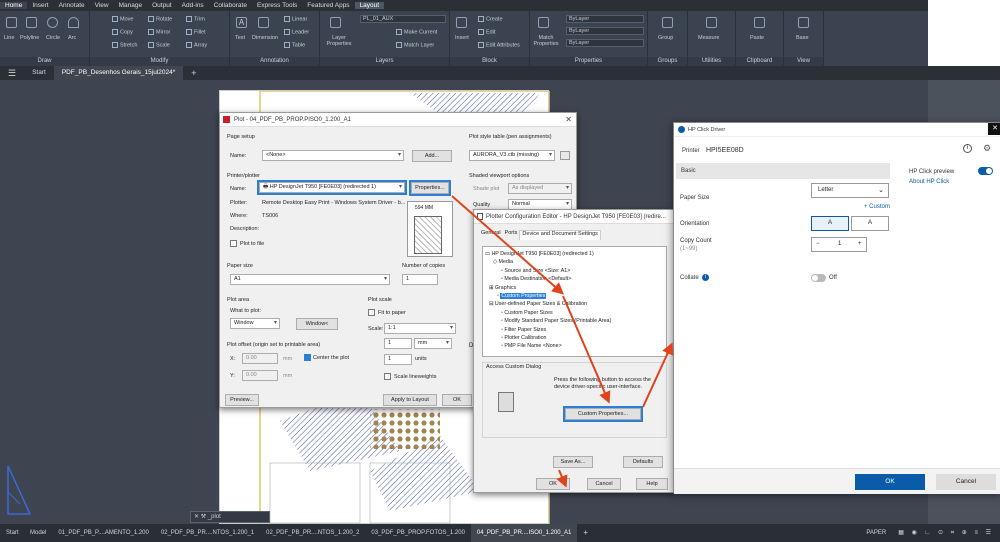 This screenshot has height=542, width=1000. Describe the element at coordinates (196, 517) in the screenshot. I see `command-close-icon: ✕` at that location.